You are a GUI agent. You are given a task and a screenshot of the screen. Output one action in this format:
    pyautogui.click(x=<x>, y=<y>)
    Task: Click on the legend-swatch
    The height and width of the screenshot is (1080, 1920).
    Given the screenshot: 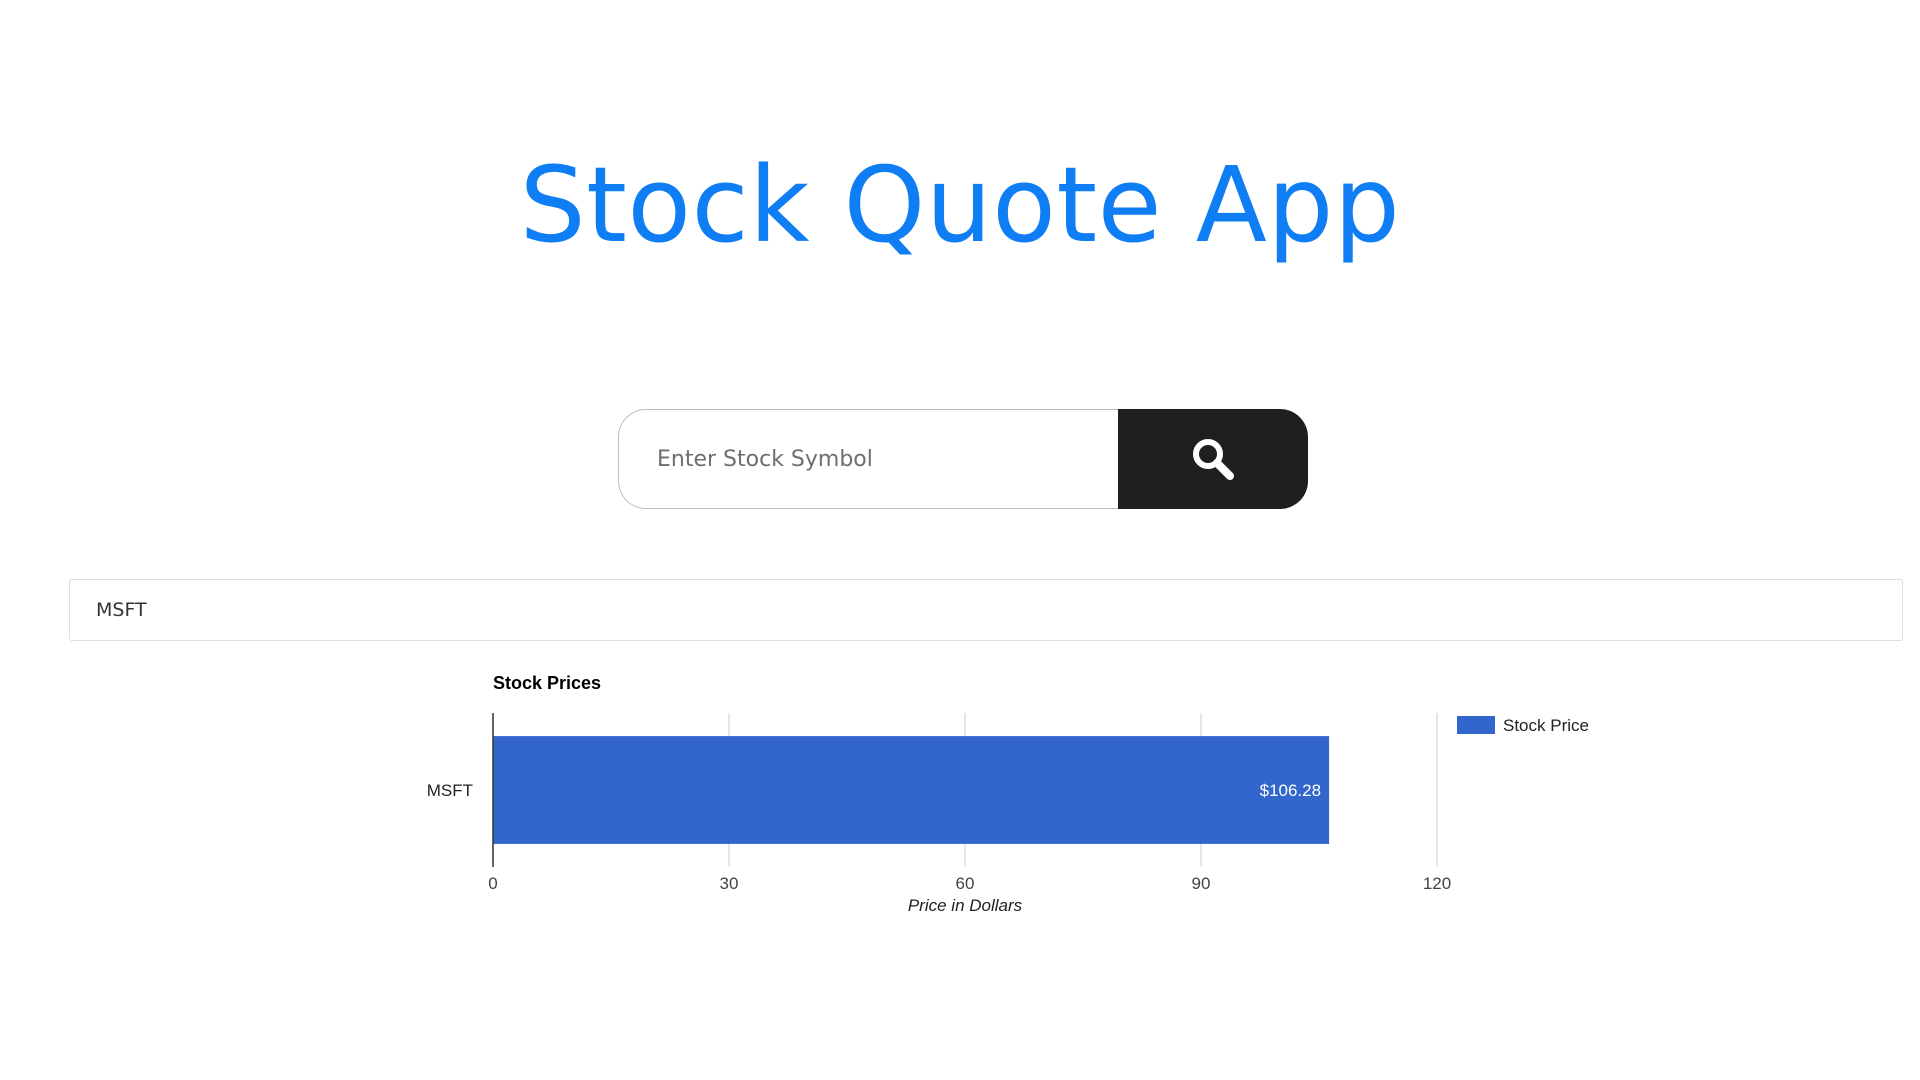 What is the action you would take?
    pyautogui.click(x=1476, y=725)
    